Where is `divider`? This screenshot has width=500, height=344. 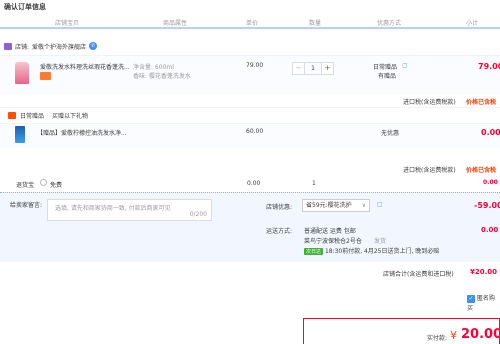
divider is located at coordinates (250, 107).